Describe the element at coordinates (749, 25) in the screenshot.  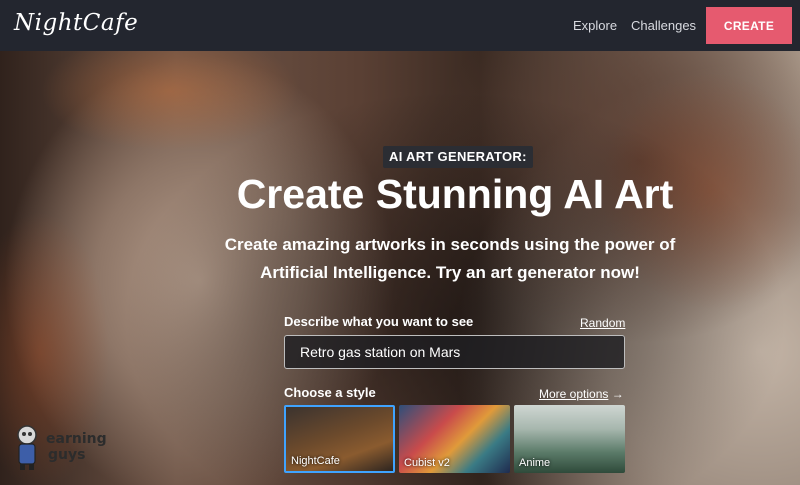
I see `create-button: CREATE` at that location.